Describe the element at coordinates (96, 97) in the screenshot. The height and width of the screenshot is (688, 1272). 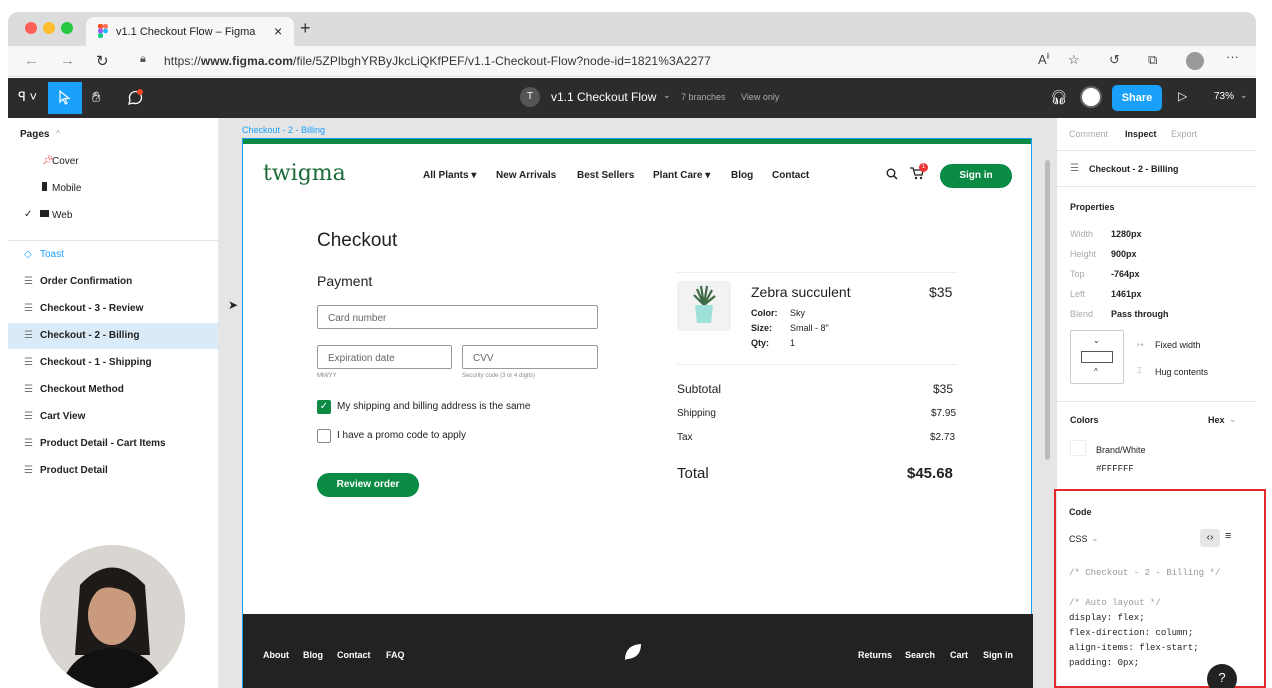
I see `hand-tool-icon: ✋︎` at that location.